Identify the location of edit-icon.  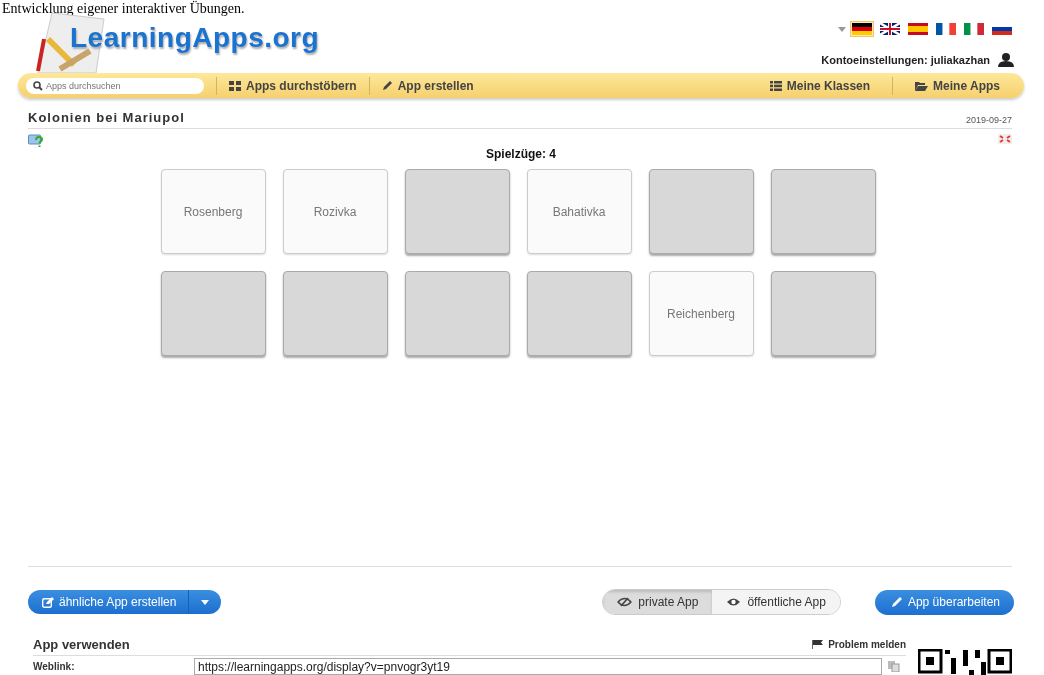
(48, 602).